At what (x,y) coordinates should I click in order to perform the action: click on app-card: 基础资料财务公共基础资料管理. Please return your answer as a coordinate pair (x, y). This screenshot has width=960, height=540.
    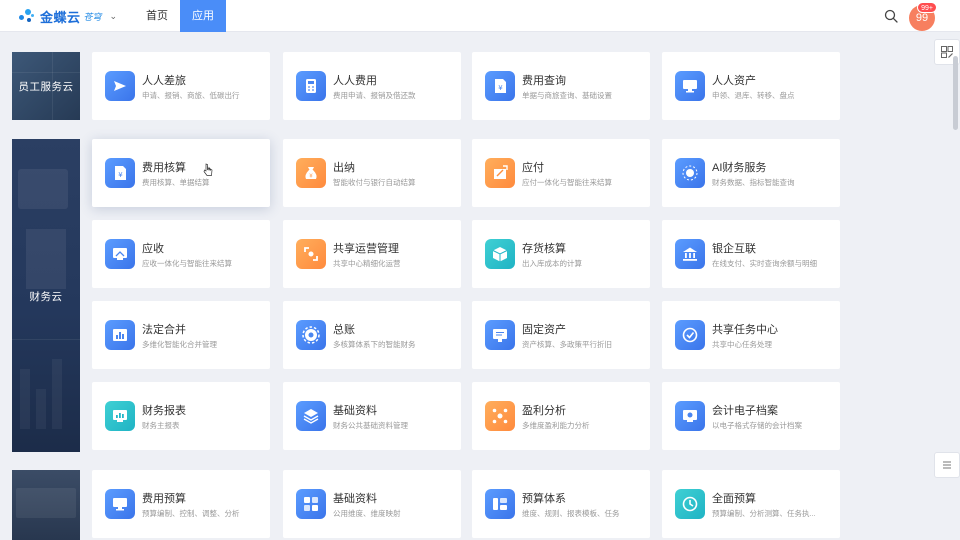
    Looking at the image, I should click on (372, 416).